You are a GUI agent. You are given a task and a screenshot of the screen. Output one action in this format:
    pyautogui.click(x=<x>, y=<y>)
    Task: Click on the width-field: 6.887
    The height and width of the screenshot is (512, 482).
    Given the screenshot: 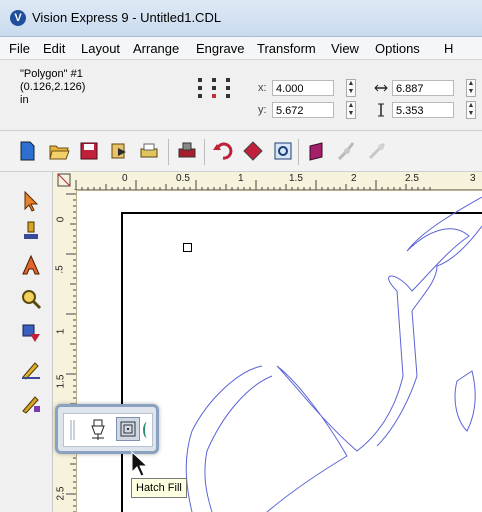 What is the action you would take?
    pyautogui.click(x=423, y=88)
    